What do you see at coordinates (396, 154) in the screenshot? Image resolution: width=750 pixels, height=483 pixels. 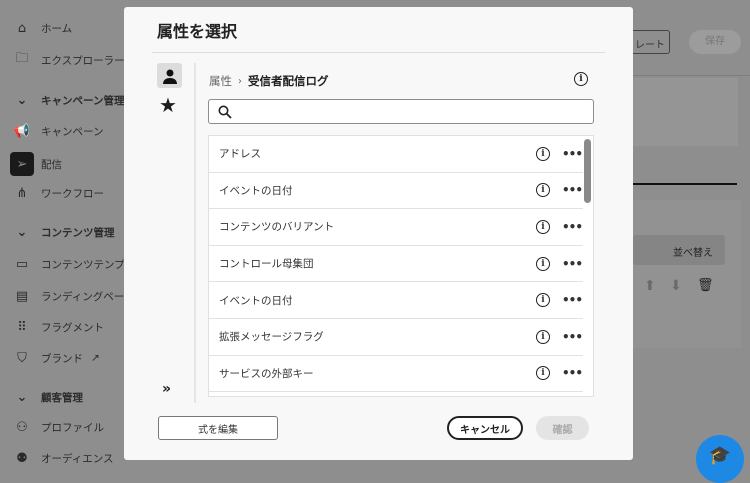 I see `attribute-row: アドレス i •••` at bounding box center [396, 154].